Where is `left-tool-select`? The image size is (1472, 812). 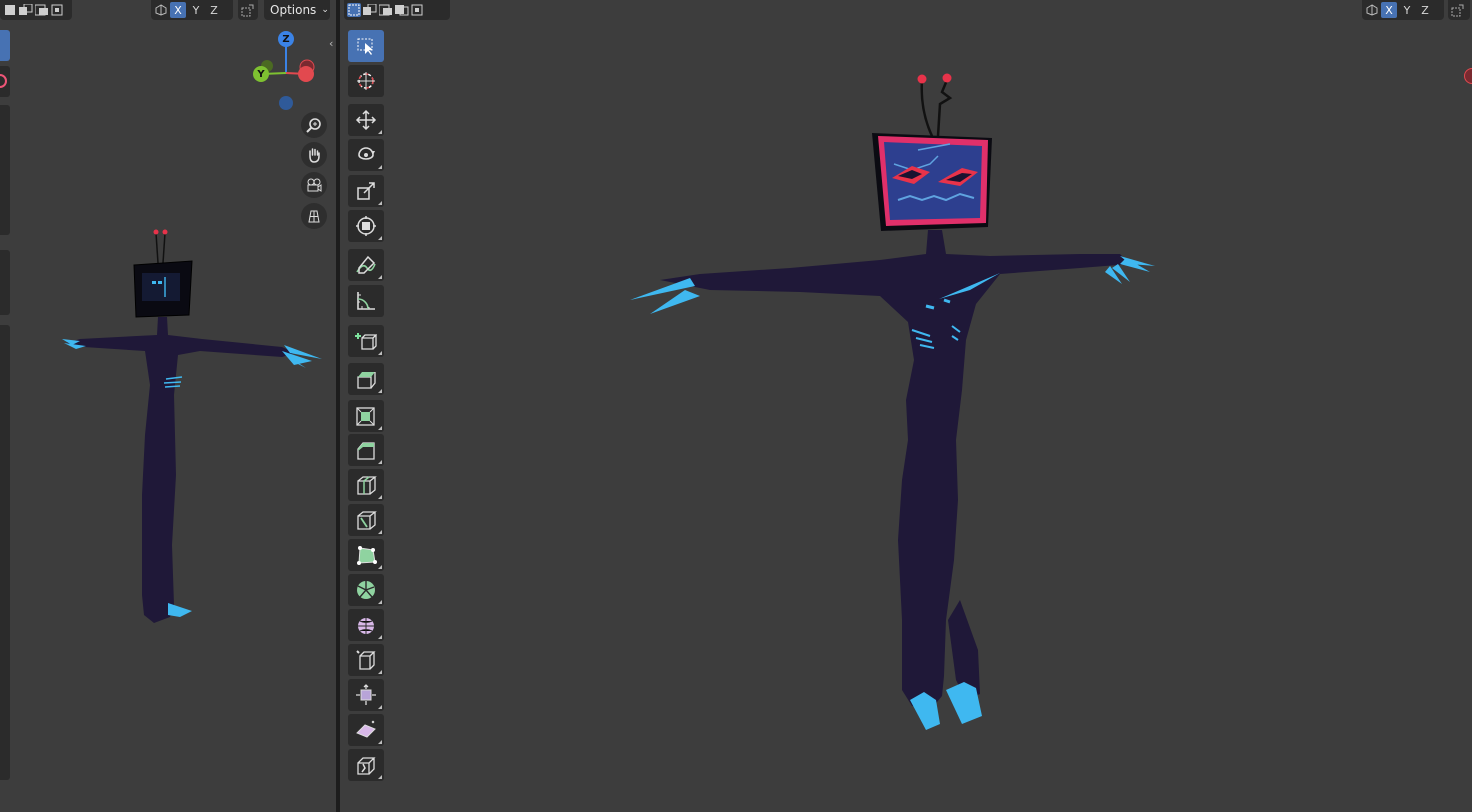
left-tool-select is located at coordinates (5, 45).